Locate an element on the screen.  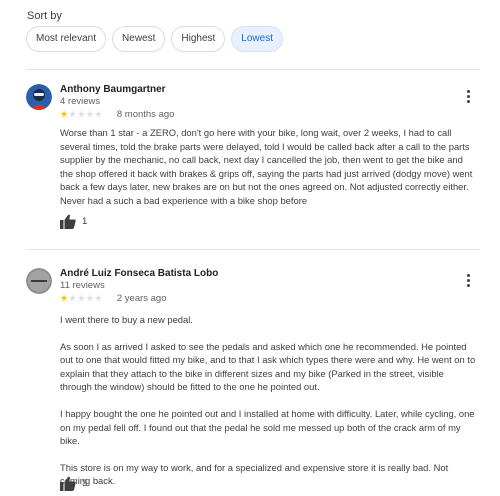
sort-lowest-button: Lowest is located at coordinates (257, 39).